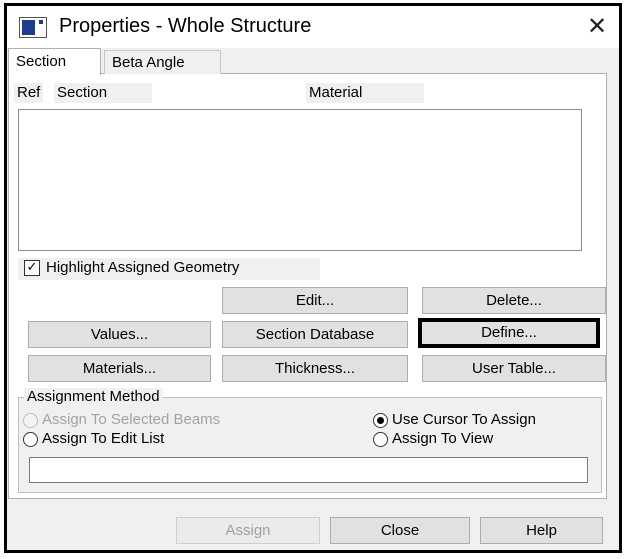  What do you see at coordinates (185, 26) in the screenshot?
I see `window-title: Properties - Whole Structure` at bounding box center [185, 26].